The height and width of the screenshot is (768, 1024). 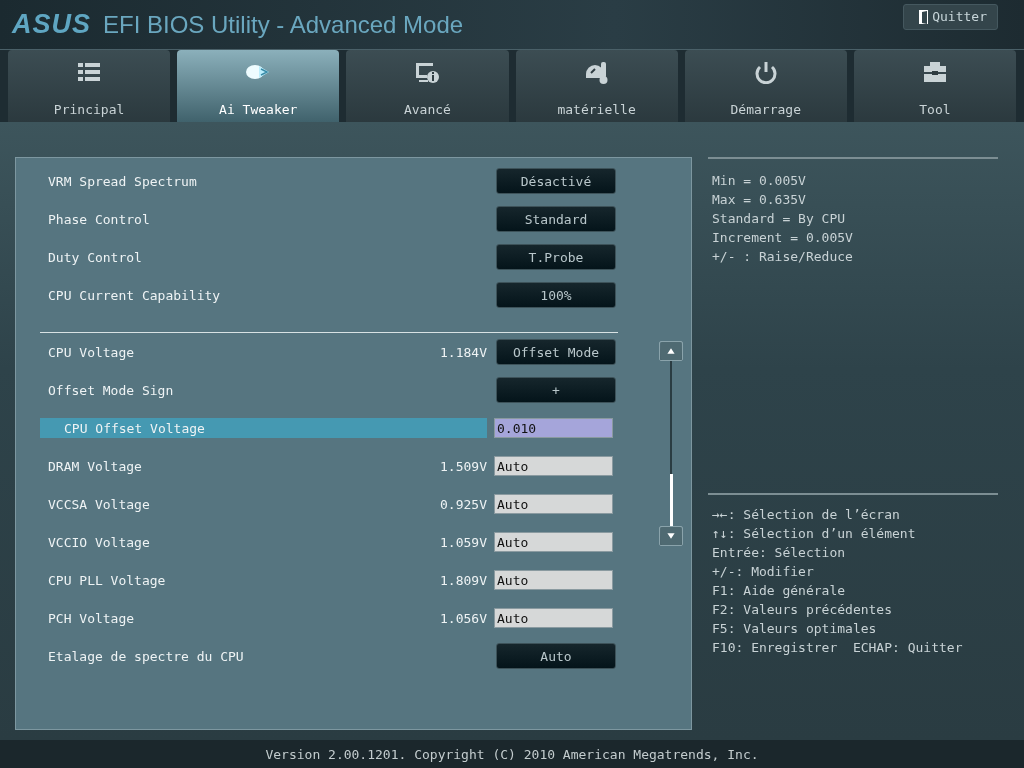 What do you see at coordinates (556, 219) in the screenshot?
I see `option-button: Standard` at bounding box center [556, 219].